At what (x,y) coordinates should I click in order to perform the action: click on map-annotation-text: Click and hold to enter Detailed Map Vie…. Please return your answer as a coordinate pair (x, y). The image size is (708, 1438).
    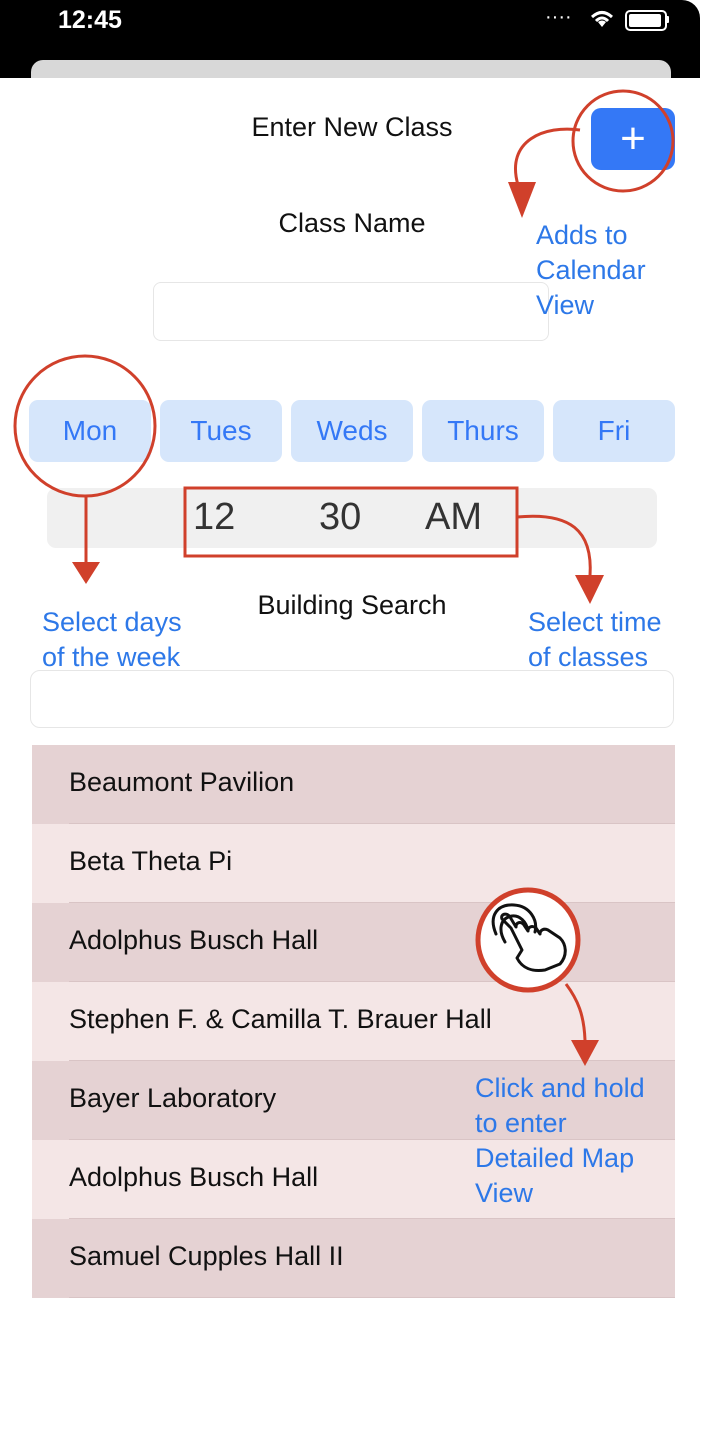
    Looking at the image, I should click on (560, 1140).